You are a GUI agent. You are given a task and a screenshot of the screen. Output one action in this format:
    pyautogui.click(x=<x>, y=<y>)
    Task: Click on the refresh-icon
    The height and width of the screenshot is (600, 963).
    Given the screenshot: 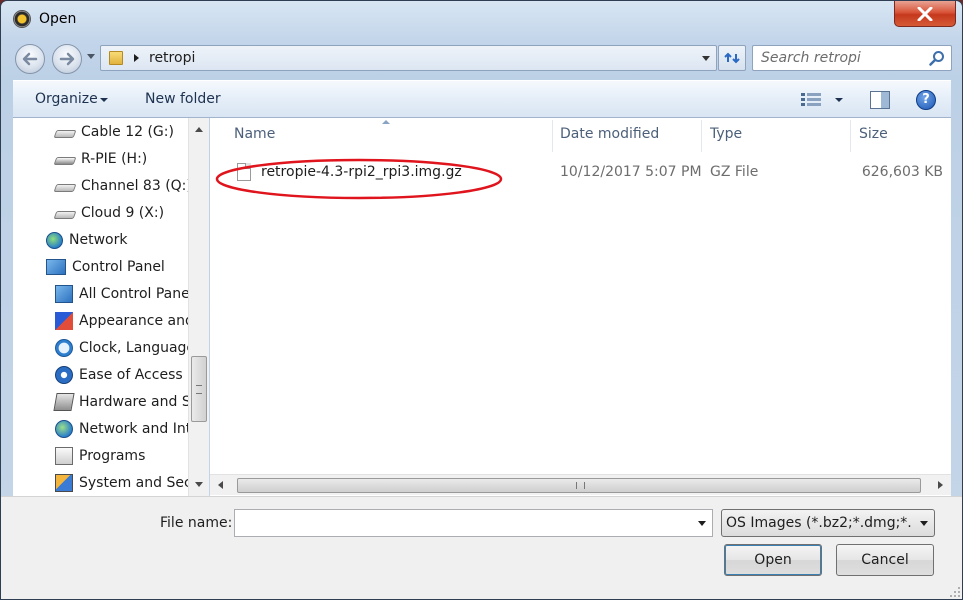 What is the action you would take?
    pyautogui.click(x=732, y=58)
    